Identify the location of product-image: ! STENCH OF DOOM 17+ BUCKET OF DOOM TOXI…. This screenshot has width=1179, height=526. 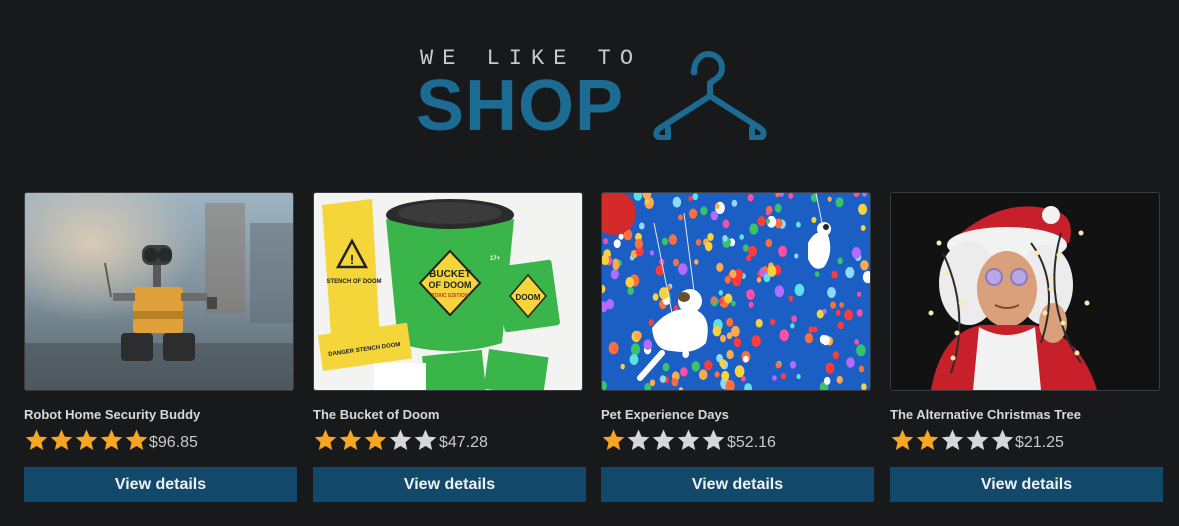
(448, 291).